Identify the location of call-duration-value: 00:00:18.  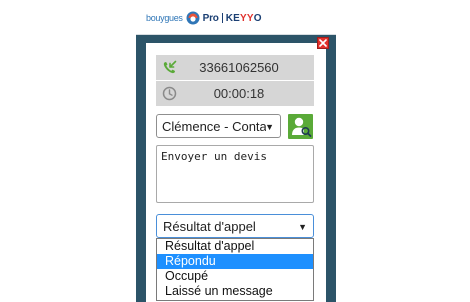
(239, 93).